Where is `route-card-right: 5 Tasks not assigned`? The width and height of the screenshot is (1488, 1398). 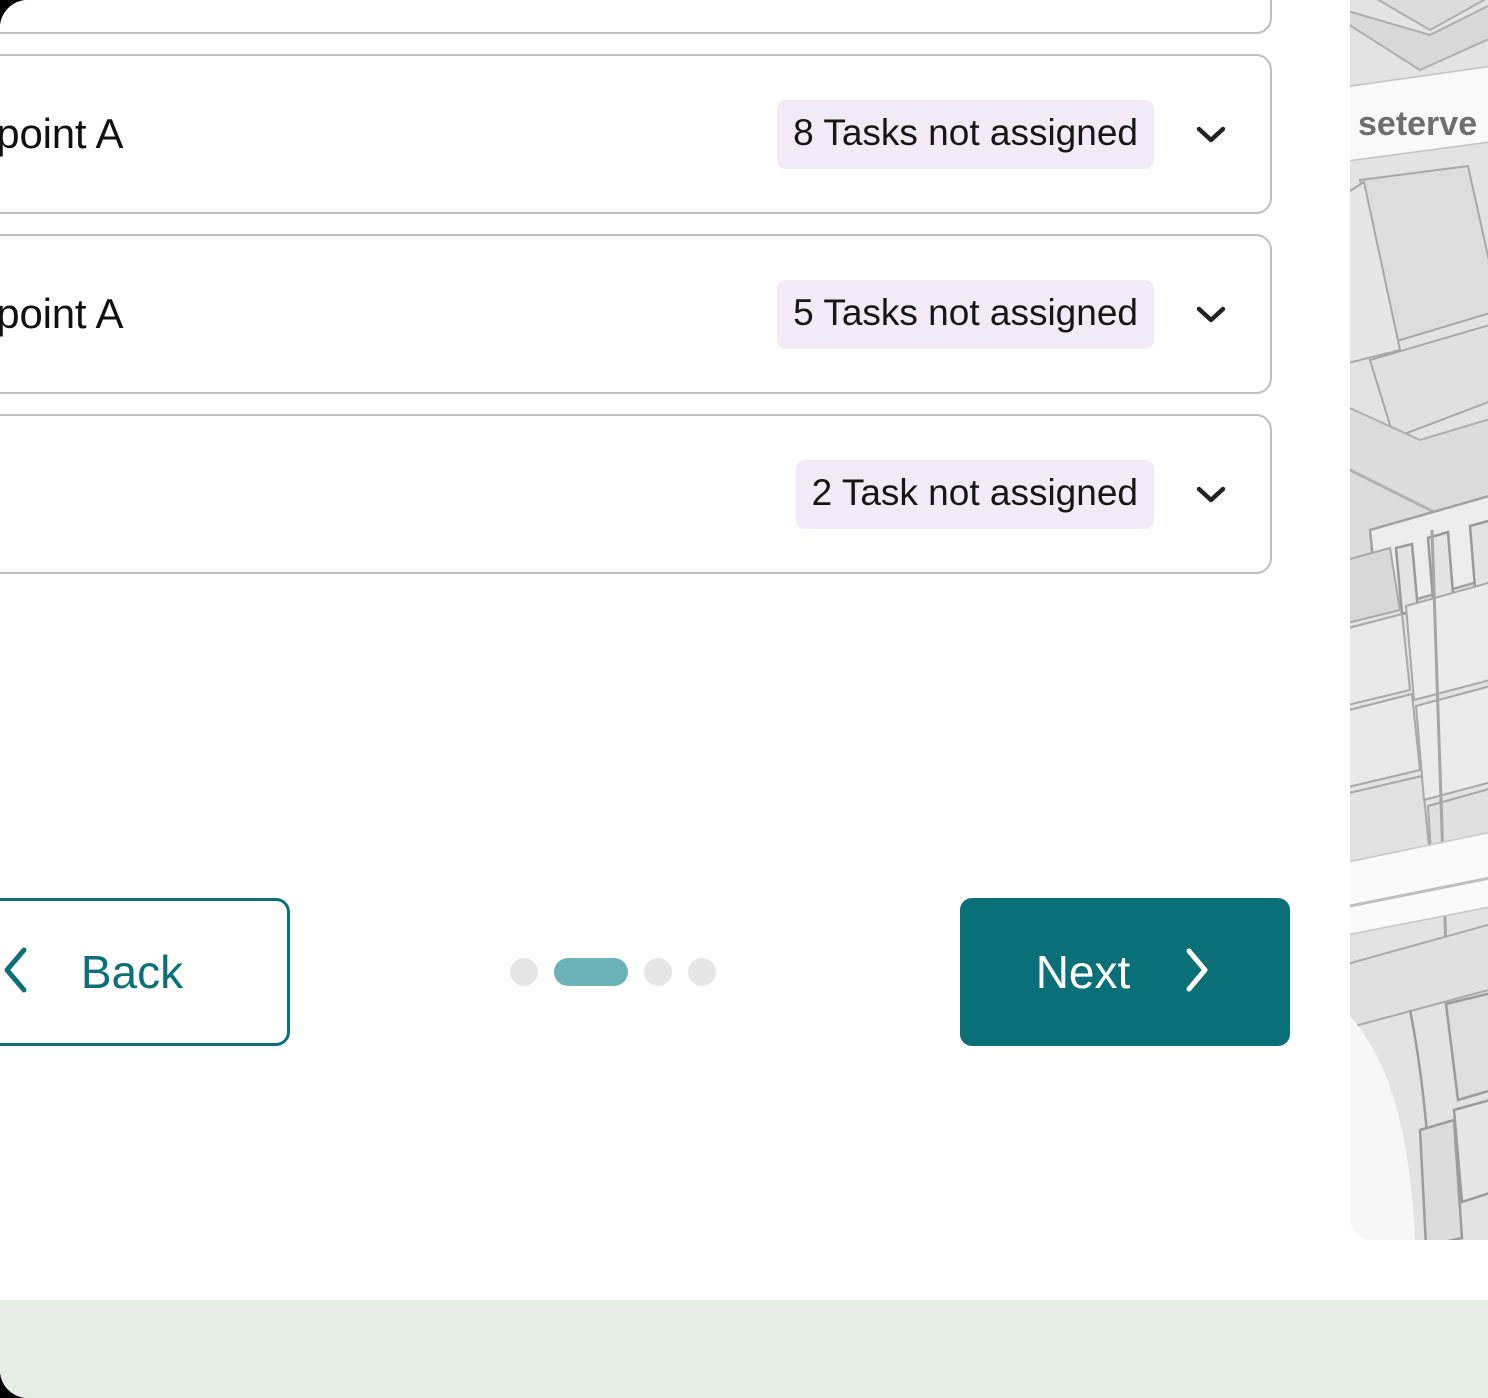 route-card-right: 5 Tasks not assigned is located at coordinates (1005, 314).